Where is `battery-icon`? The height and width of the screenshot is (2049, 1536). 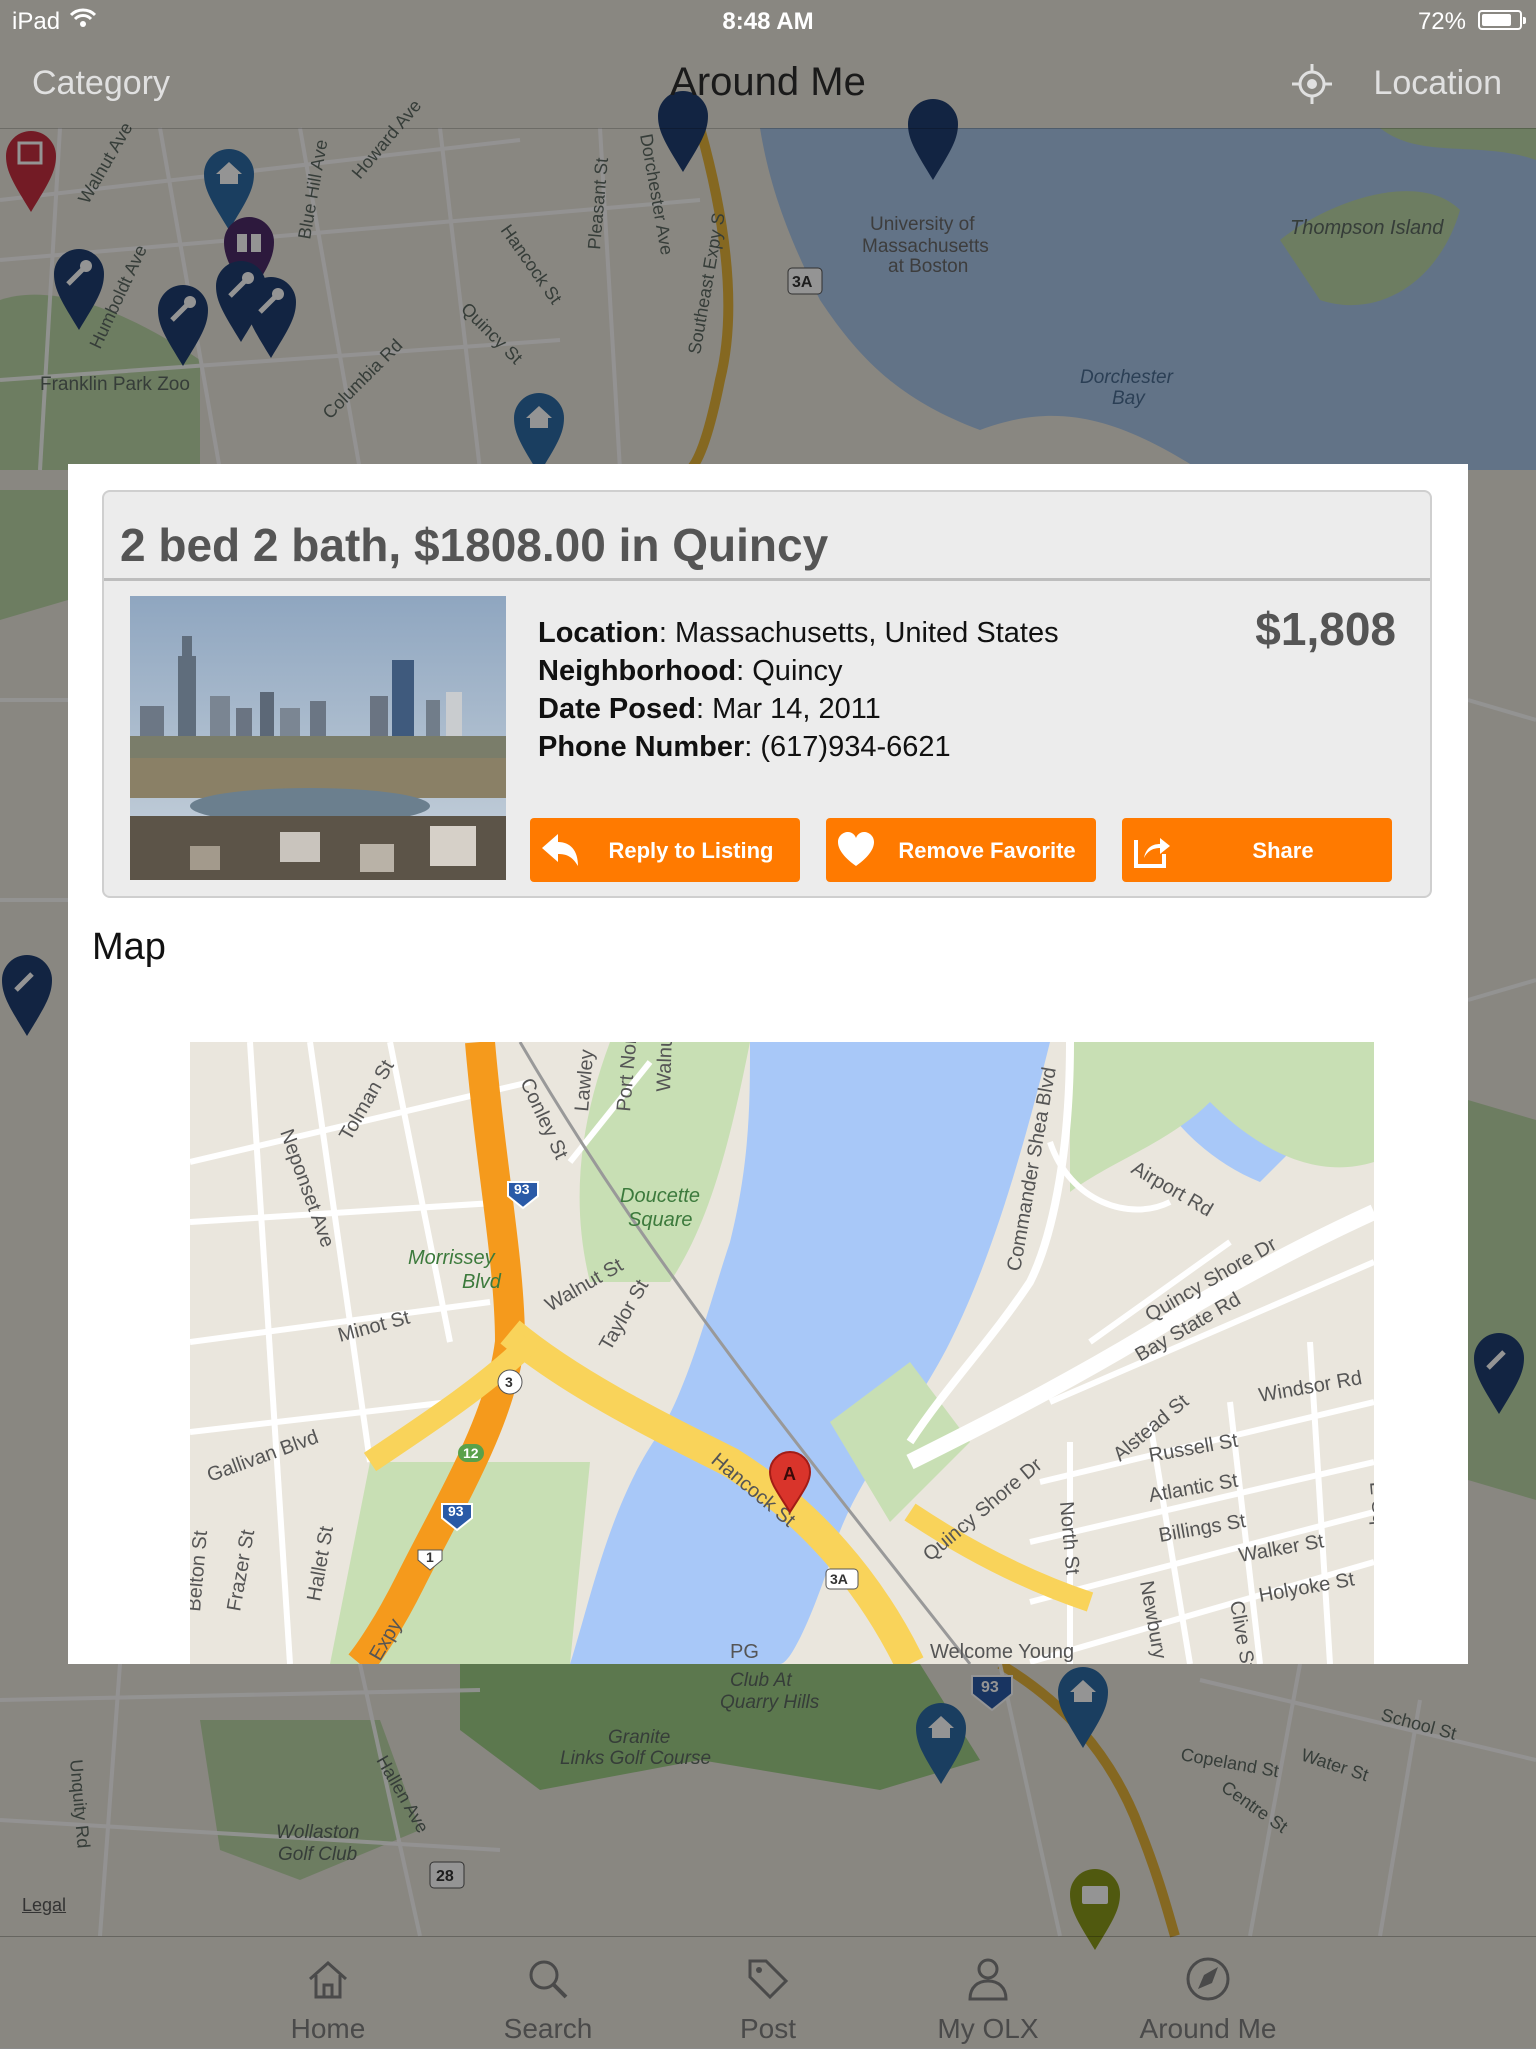
battery-icon is located at coordinates (1502, 20).